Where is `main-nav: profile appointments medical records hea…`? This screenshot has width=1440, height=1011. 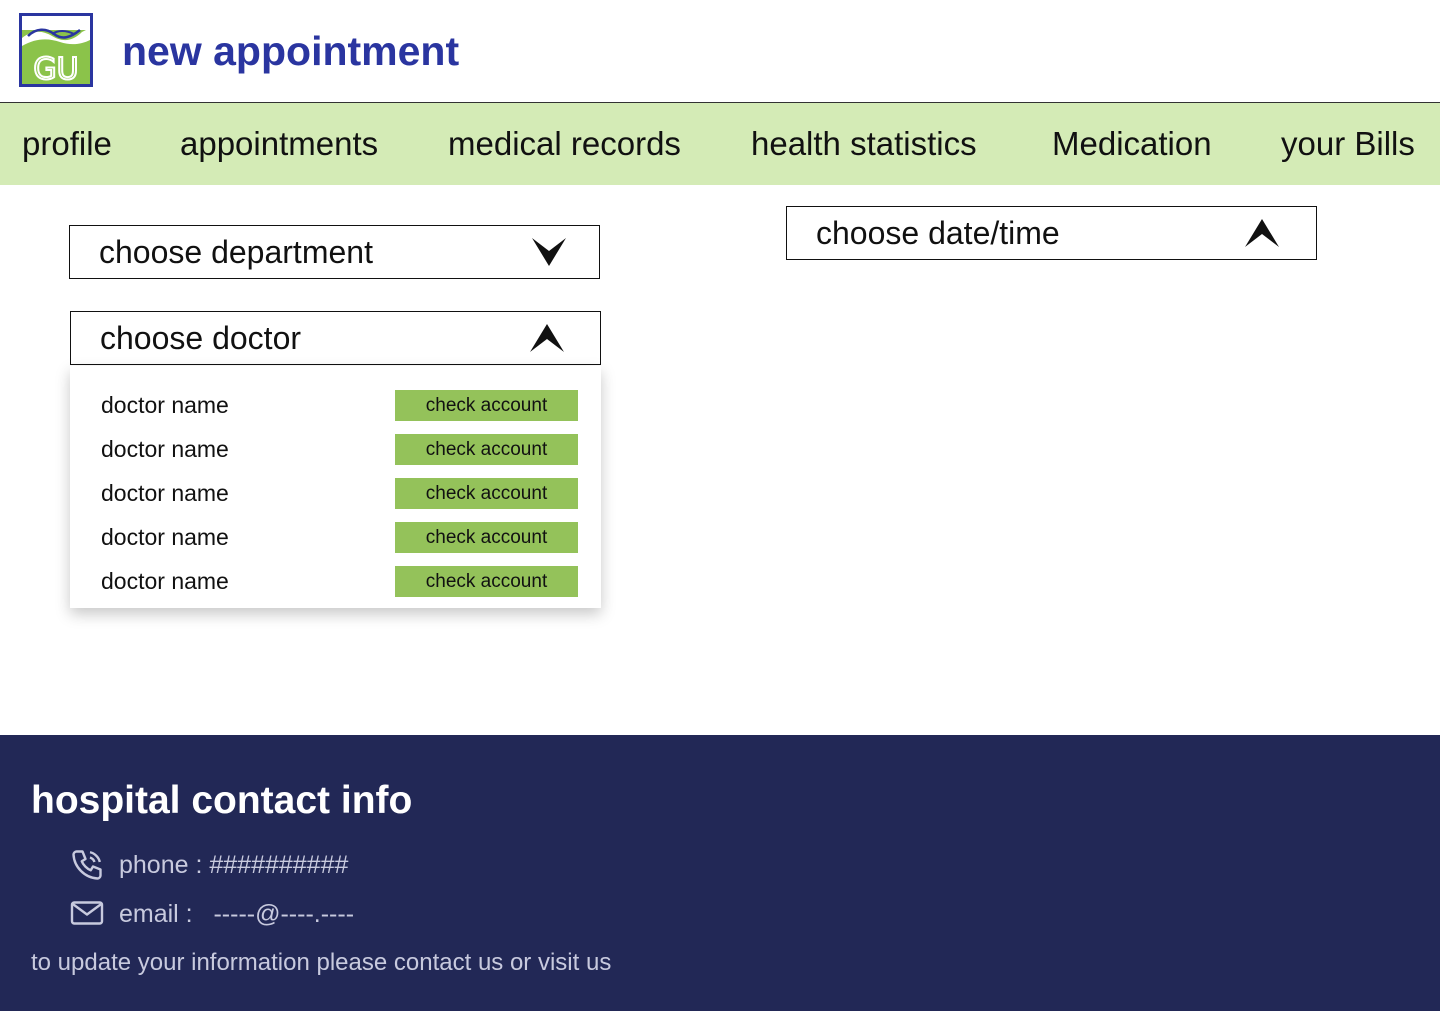 main-nav: profile appointments medical records hea… is located at coordinates (720, 144).